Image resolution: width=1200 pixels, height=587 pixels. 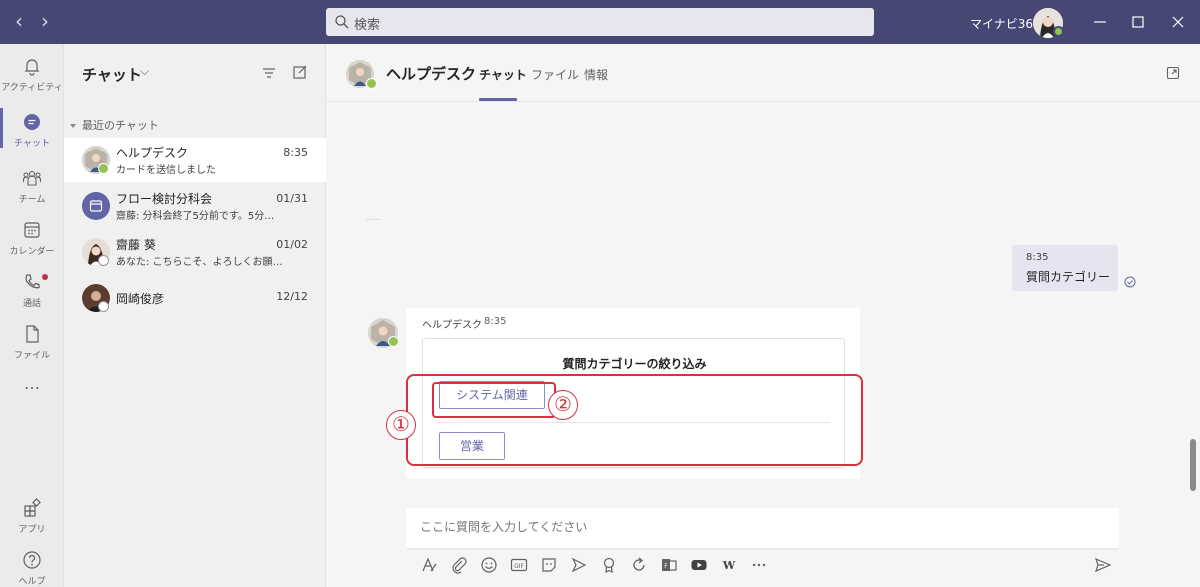 What do you see at coordinates (1103, 565) in the screenshot?
I see `send-icon` at bounding box center [1103, 565].